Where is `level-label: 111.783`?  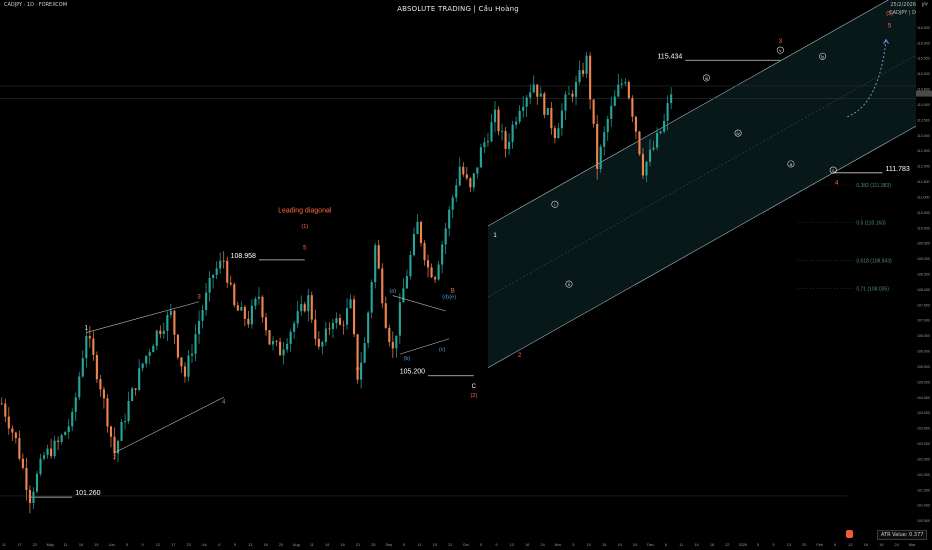 level-label: 111.783 is located at coordinates (898, 169).